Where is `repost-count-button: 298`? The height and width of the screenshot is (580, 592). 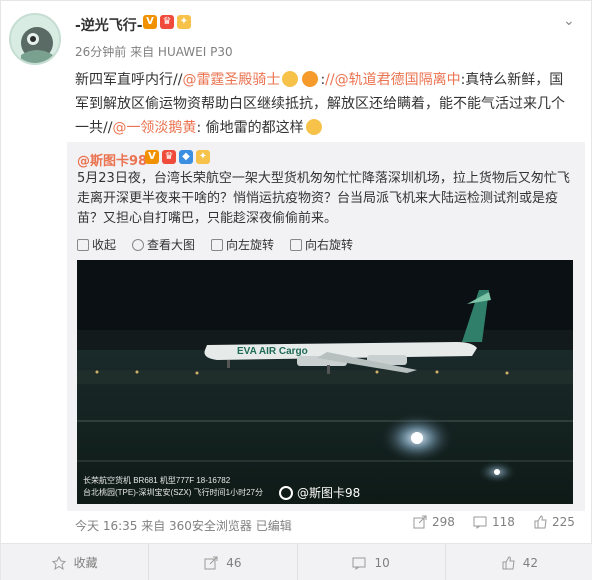 repost-count-button: 298 is located at coordinates (434, 522).